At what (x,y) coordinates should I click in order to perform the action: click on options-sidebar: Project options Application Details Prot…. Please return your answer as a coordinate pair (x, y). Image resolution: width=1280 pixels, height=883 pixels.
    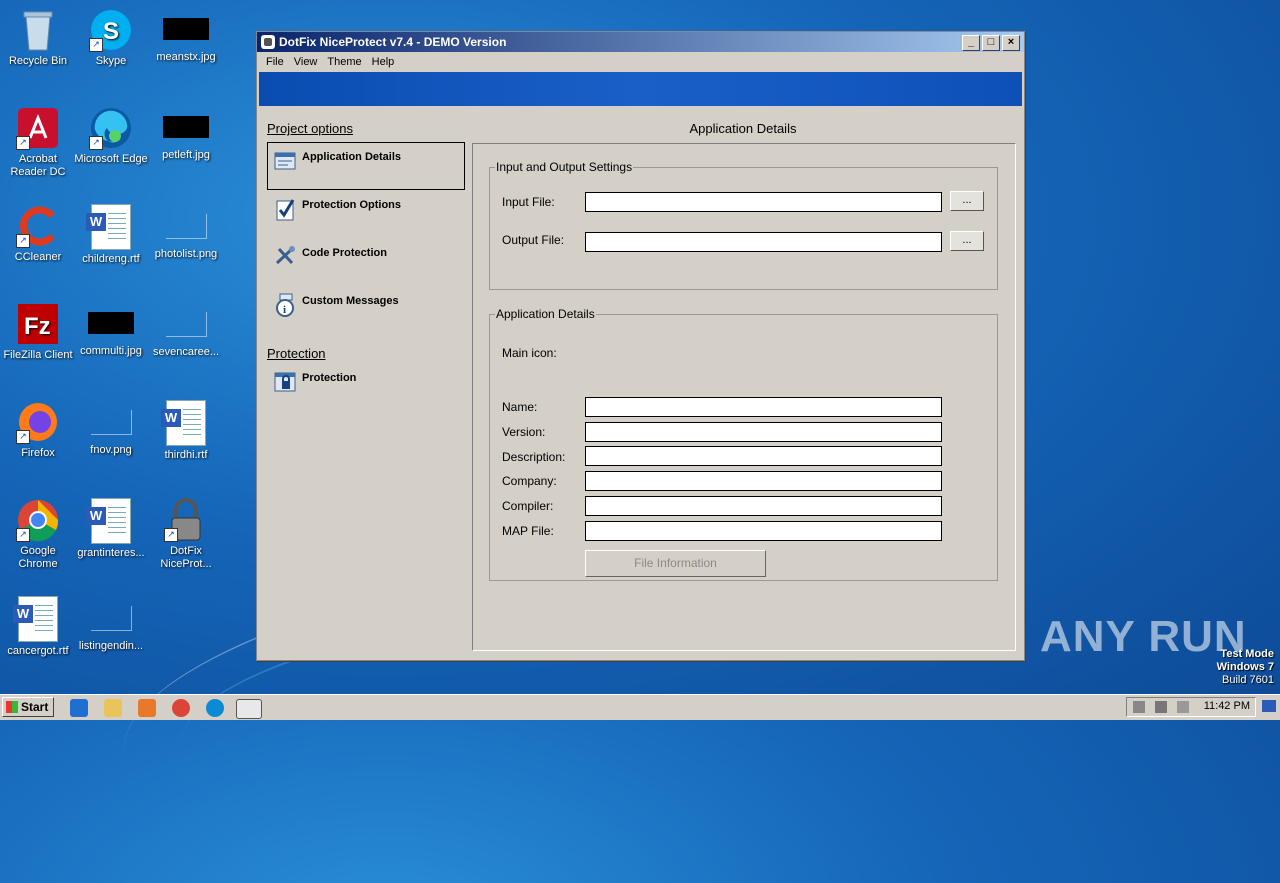
    Looking at the image, I should click on (367, 268).